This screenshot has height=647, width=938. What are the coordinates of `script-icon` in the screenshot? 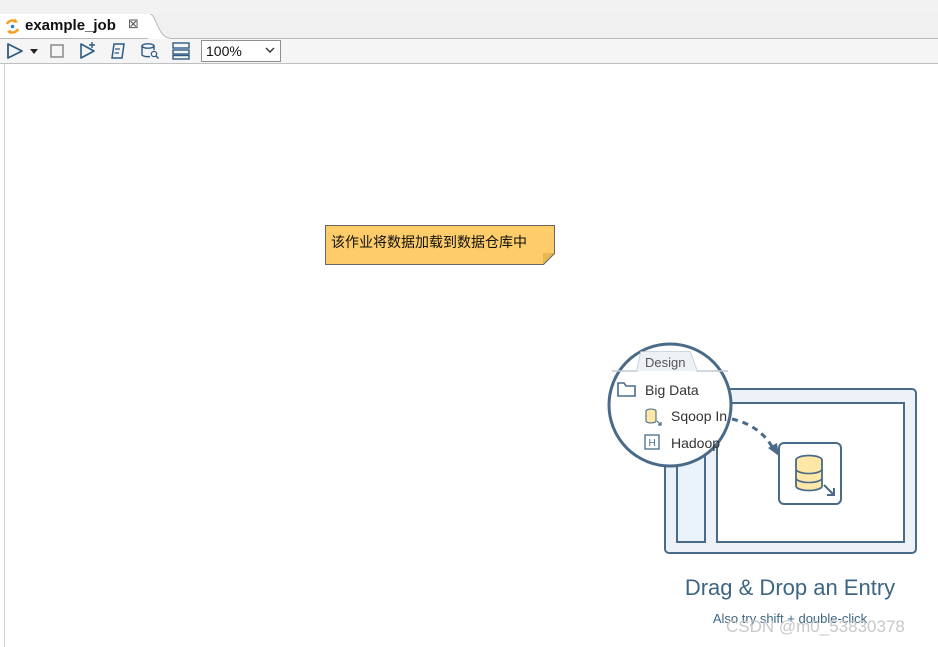 It's located at (118, 51).